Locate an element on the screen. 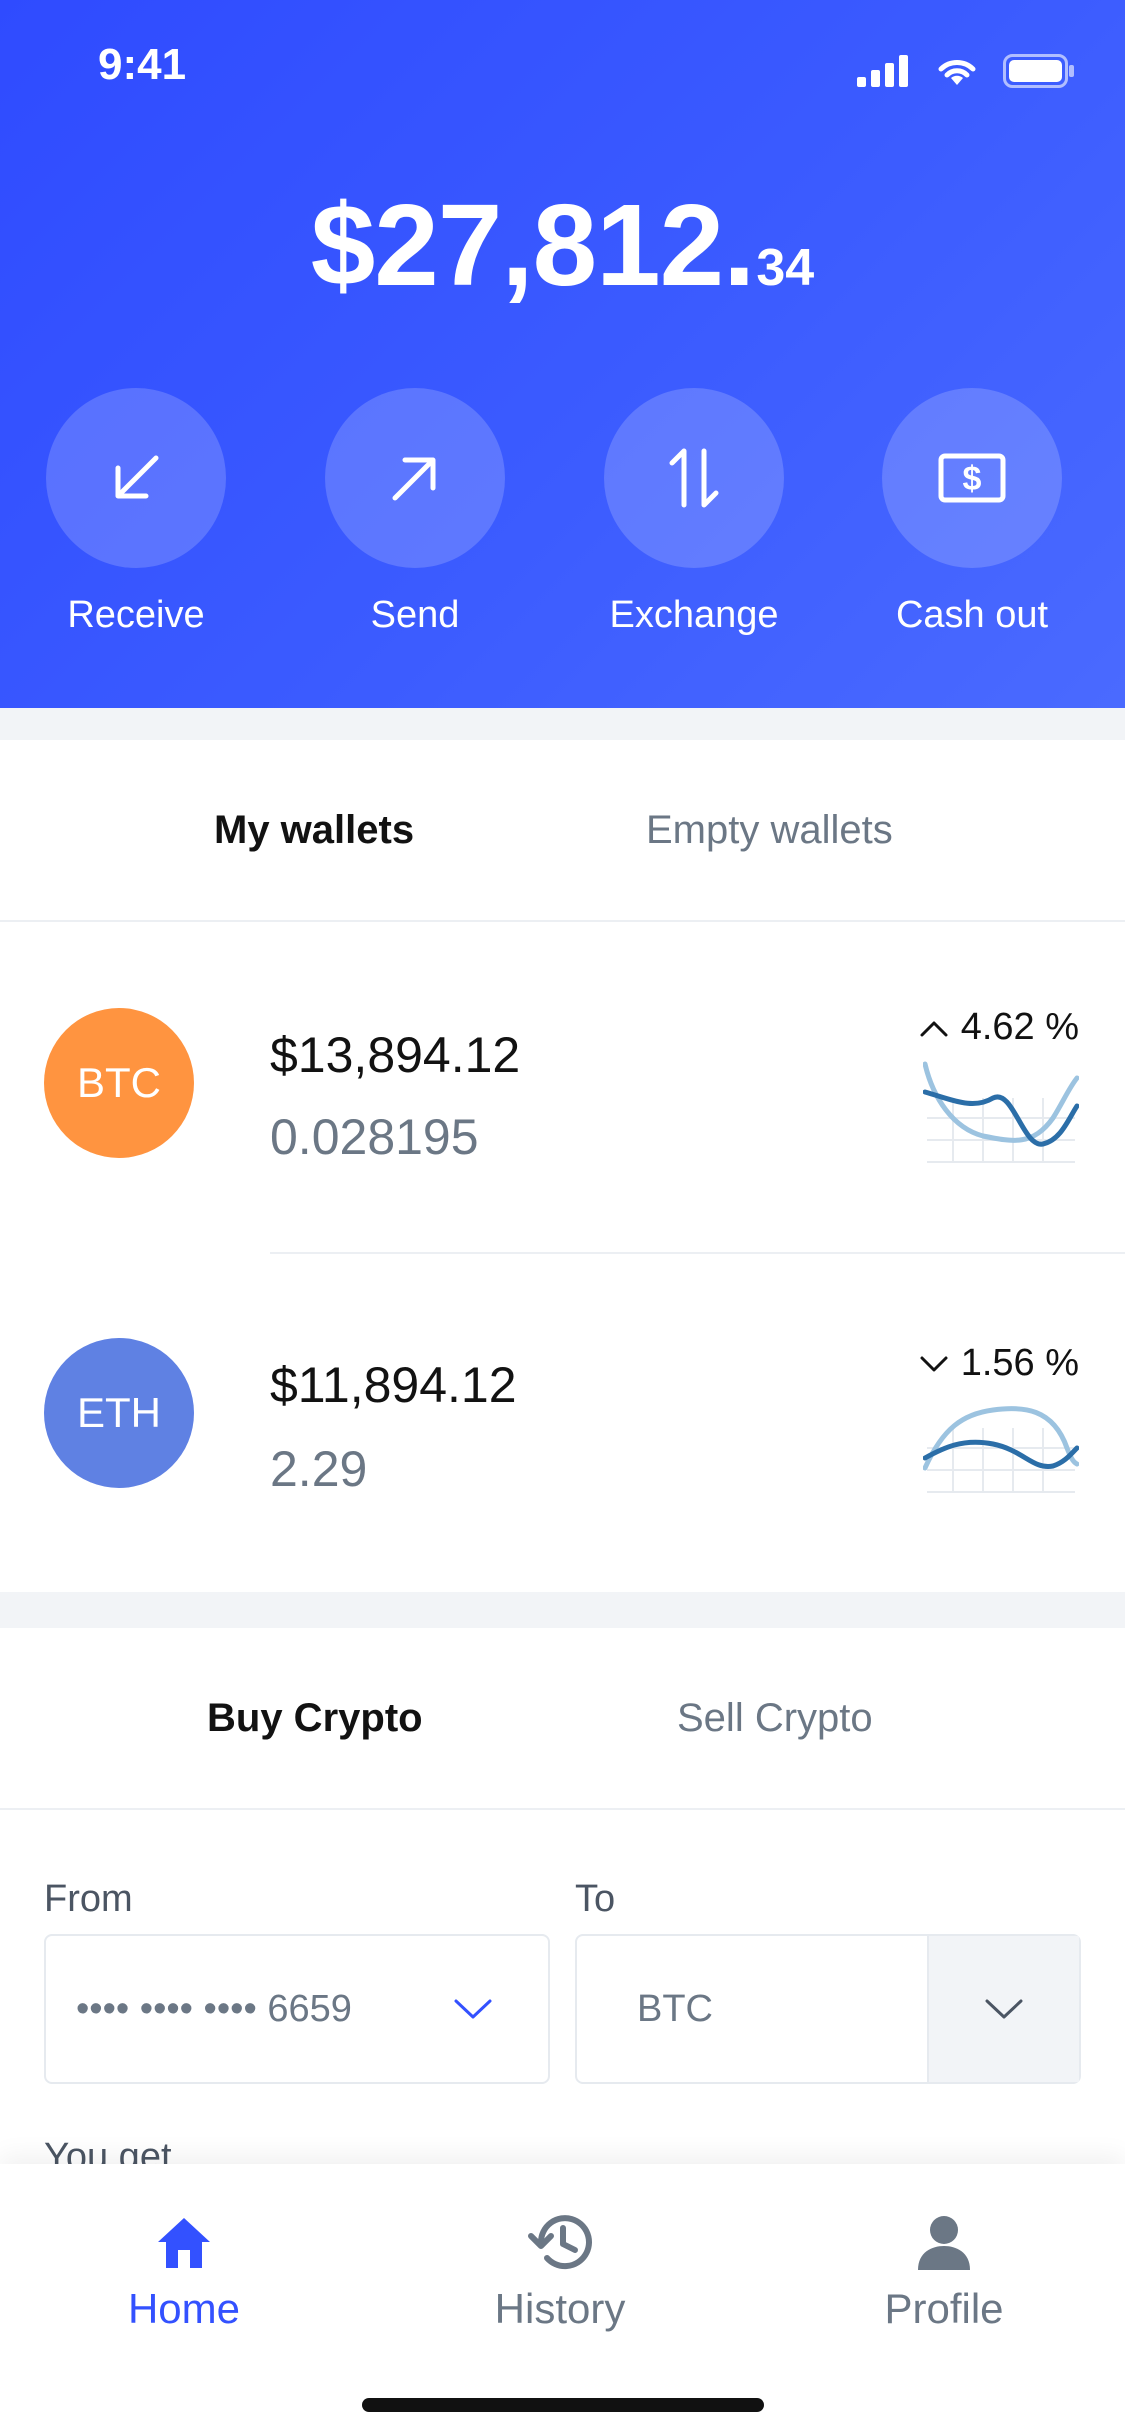 This screenshot has height=2436, width=1125. tab-my-wallets: My wallets is located at coordinates (314, 830).